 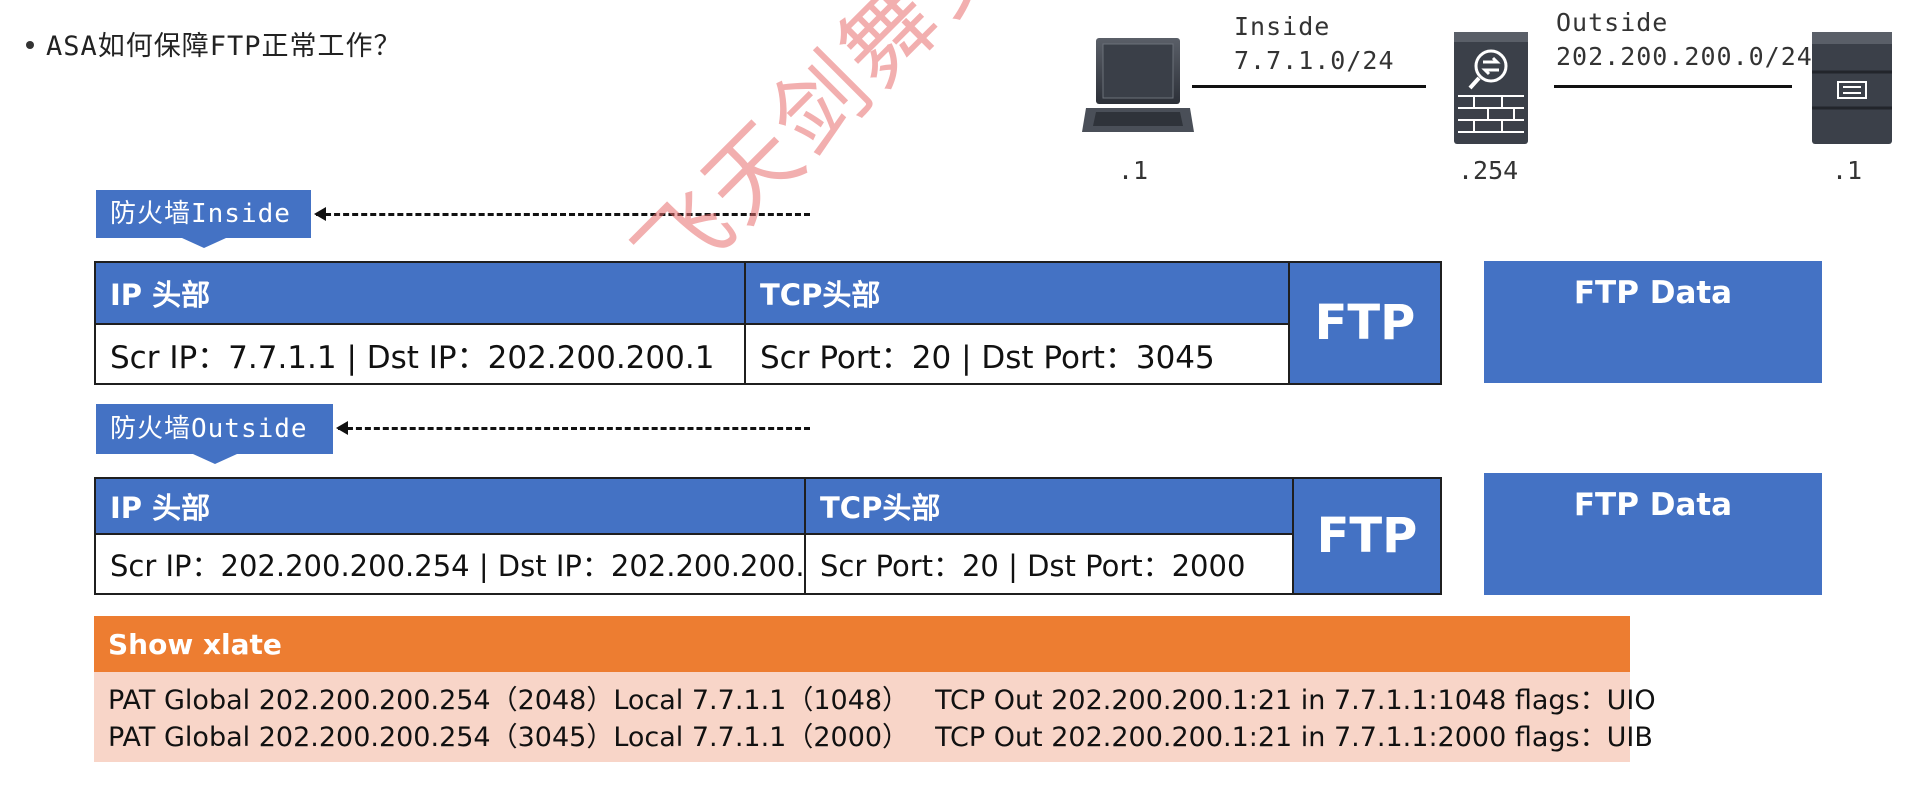 What do you see at coordinates (1314, 44) in the screenshot?
I see `inside-network-label: Inside 7.7.1.0/24` at bounding box center [1314, 44].